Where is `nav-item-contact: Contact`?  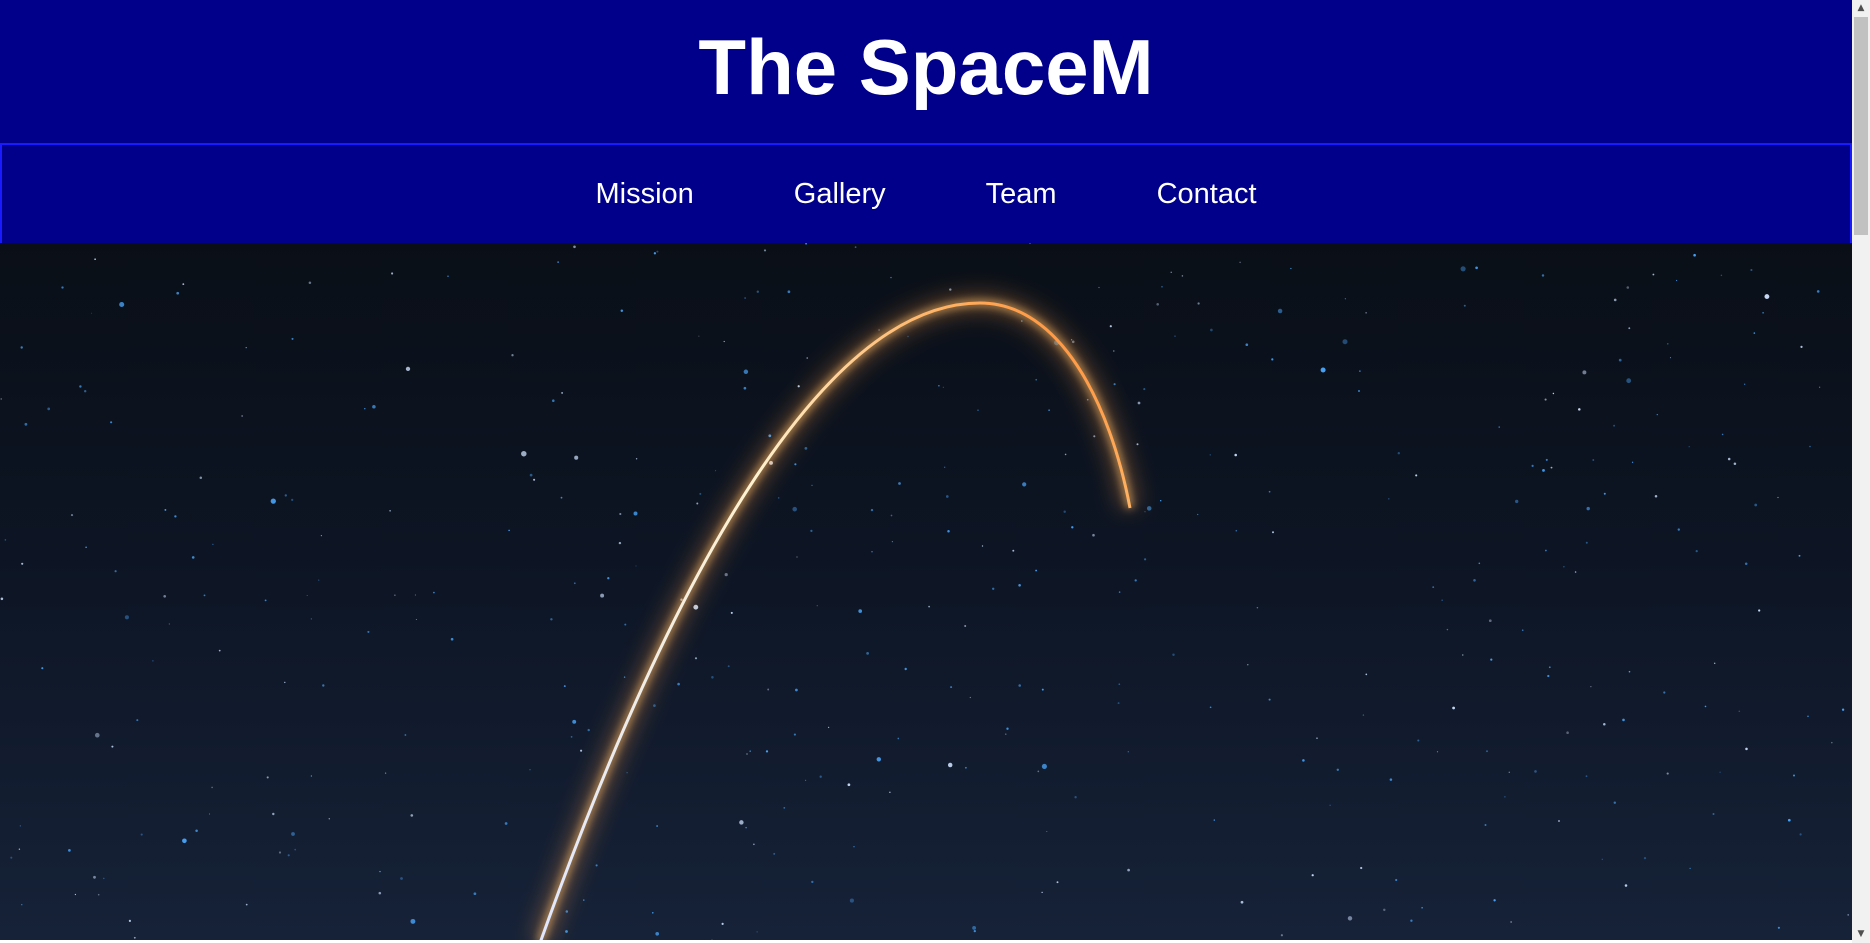 nav-item-contact: Contact is located at coordinates (1207, 194).